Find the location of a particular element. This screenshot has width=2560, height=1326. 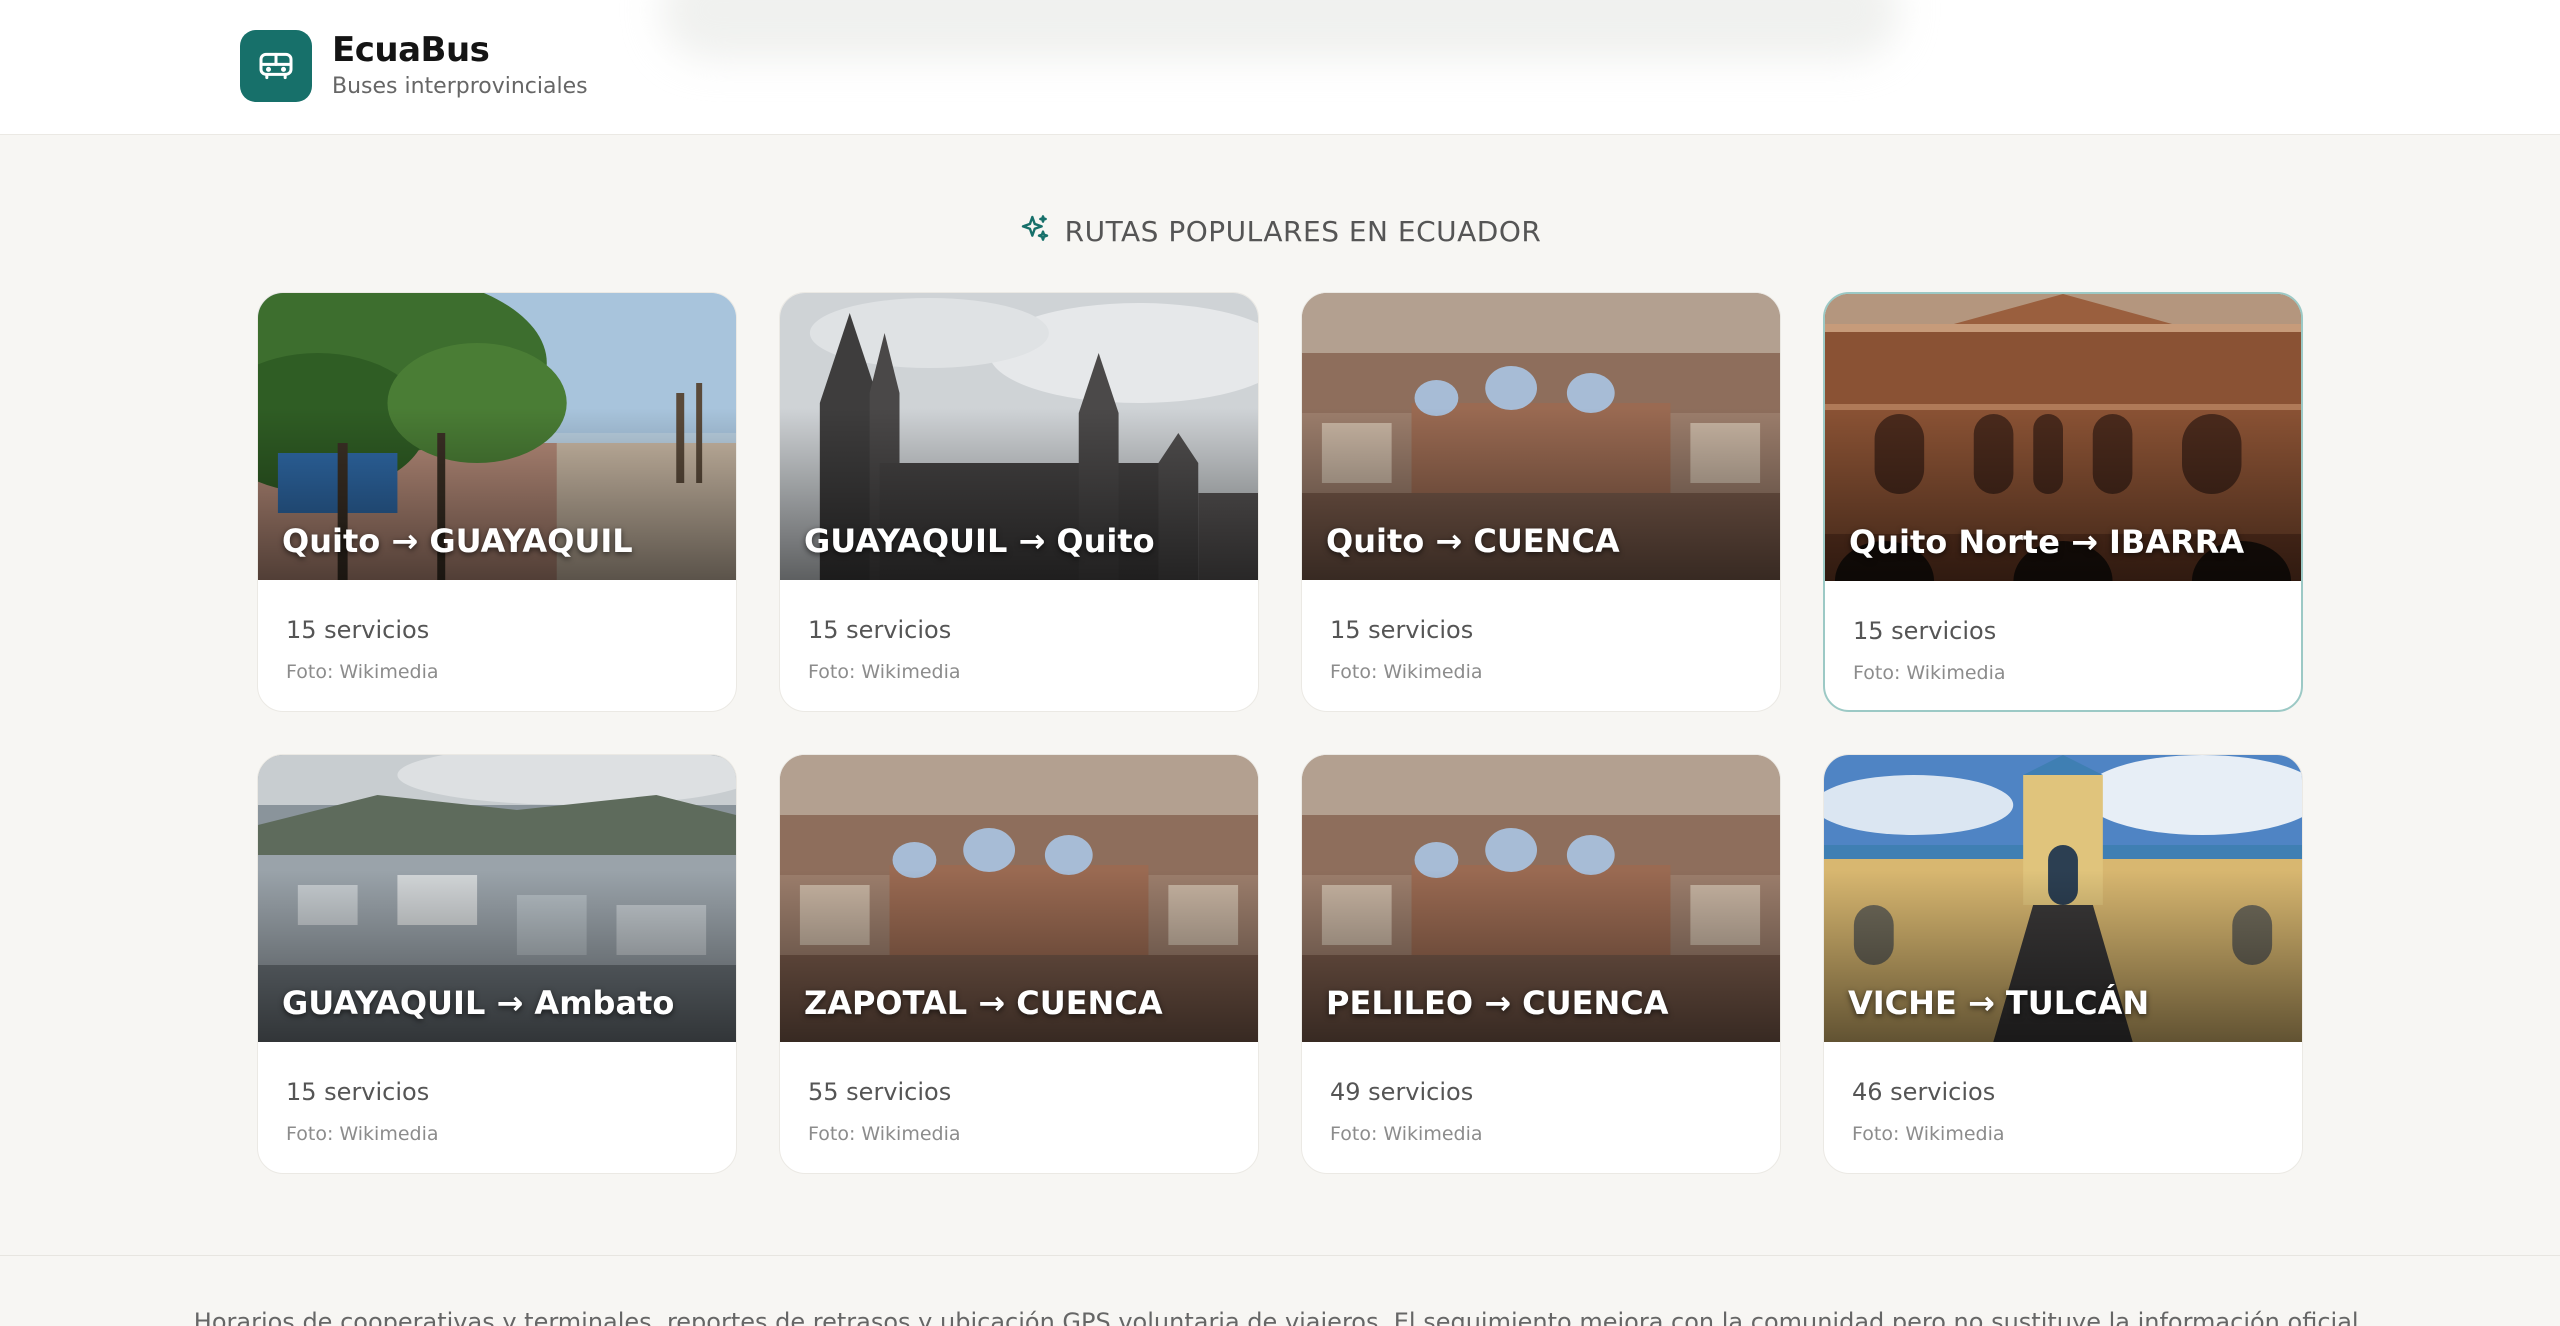

route-photo: PELILEO → CUENCA is located at coordinates (1541, 898).